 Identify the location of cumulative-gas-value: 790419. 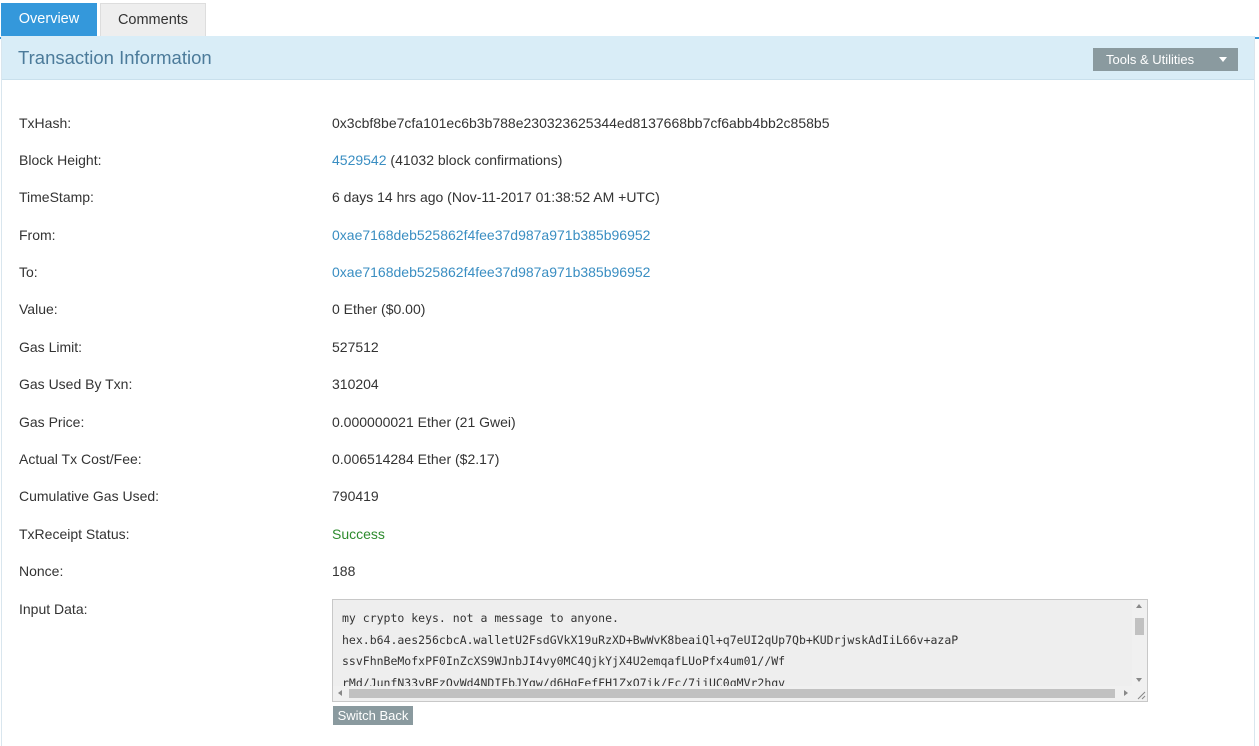
(355, 496).